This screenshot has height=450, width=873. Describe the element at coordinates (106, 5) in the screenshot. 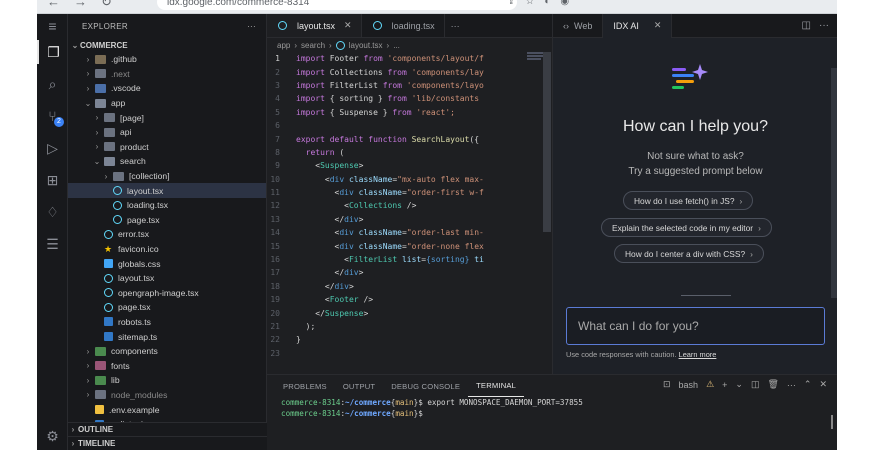

I see `reload-icon: ↻` at that location.